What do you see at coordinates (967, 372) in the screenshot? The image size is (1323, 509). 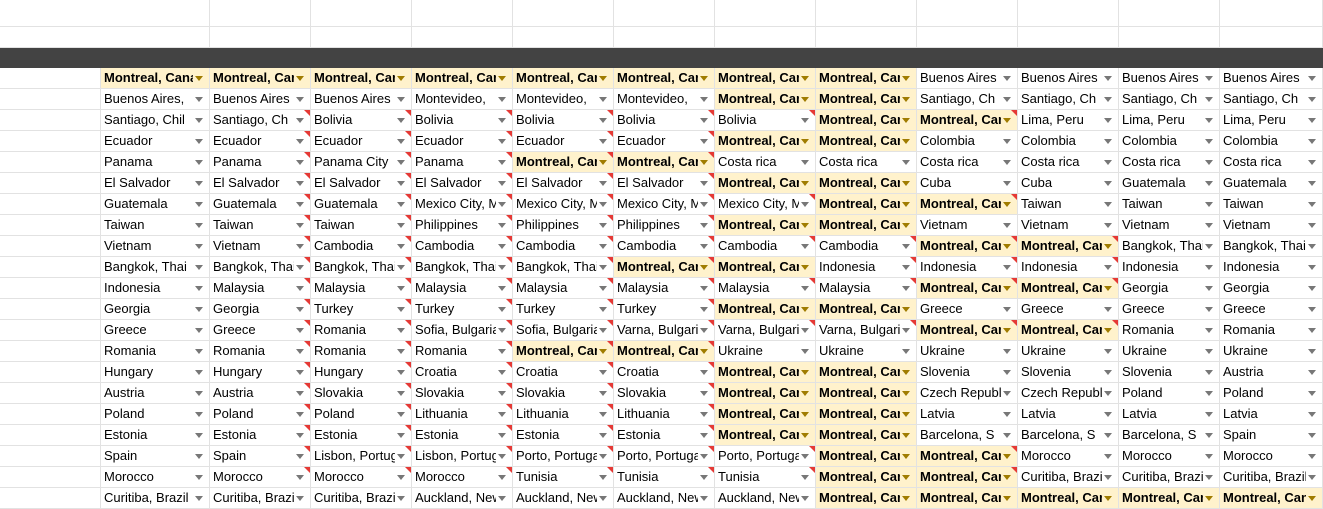 I see `destination-dropdown: Slovenia` at bounding box center [967, 372].